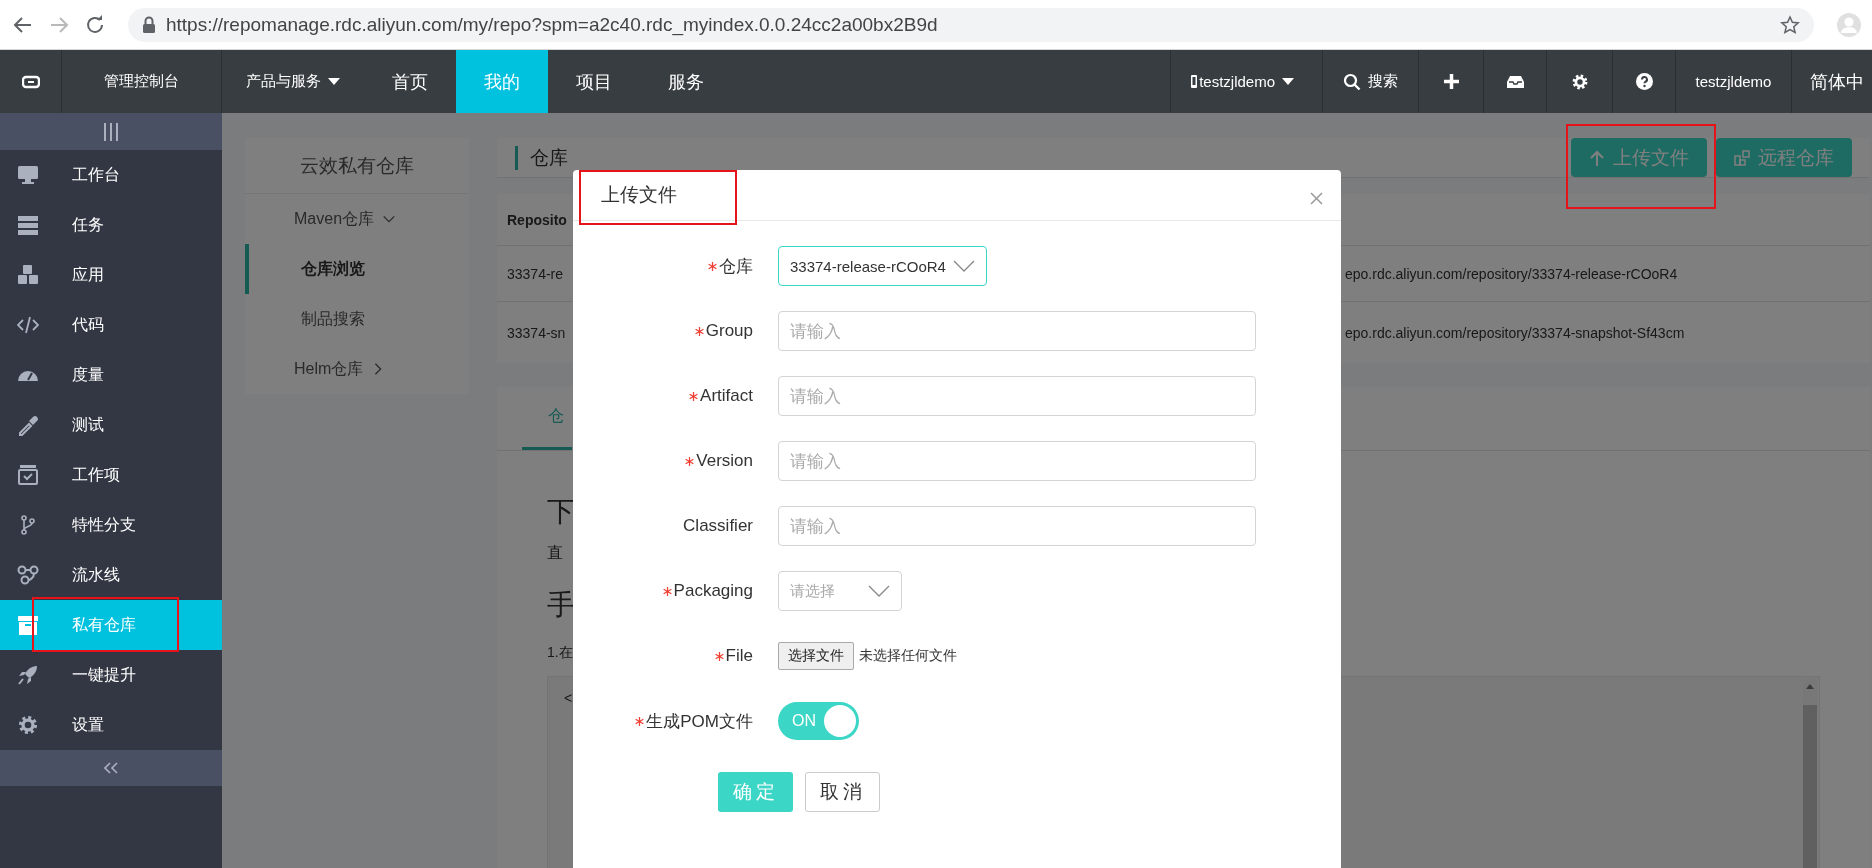 Image resolution: width=1872 pixels, height=868 pixels. What do you see at coordinates (1810, 686) in the screenshot?
I see `scroll-up-icon` at bounding box center [1810, 686].